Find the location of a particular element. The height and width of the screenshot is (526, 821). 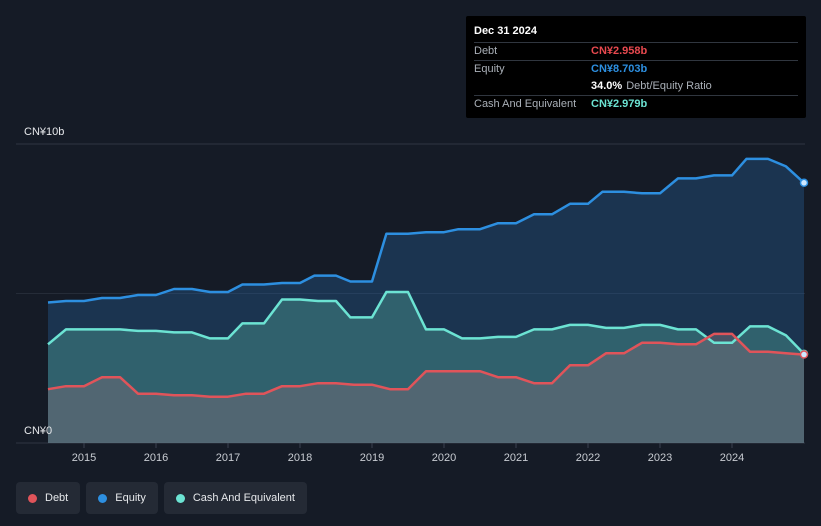

tooltip-ratio-label: Debt/Equity Ratio is located at coordinates (669, 86).